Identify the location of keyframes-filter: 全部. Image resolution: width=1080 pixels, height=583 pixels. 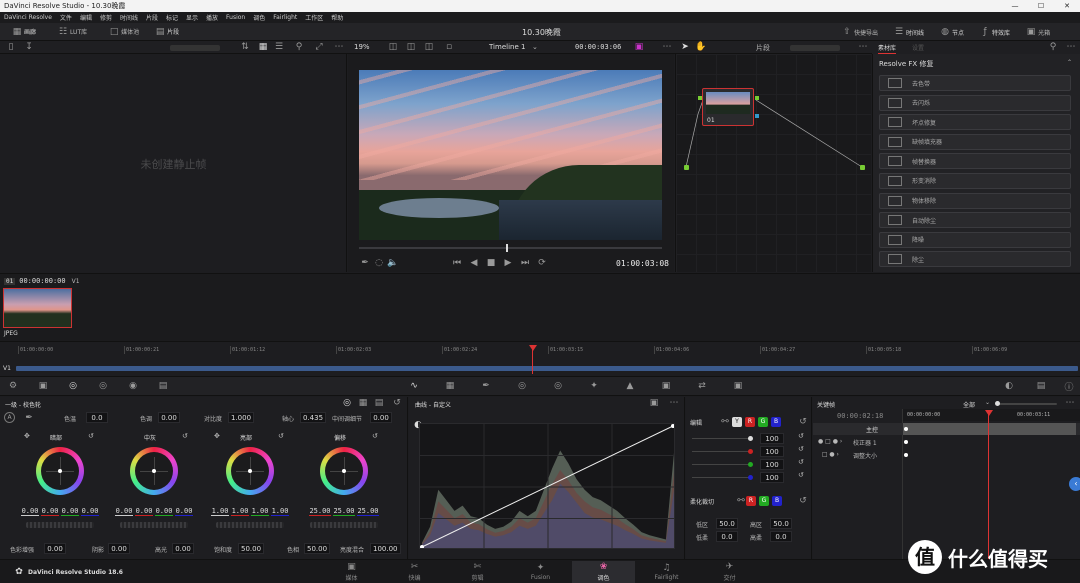
(969, 404).